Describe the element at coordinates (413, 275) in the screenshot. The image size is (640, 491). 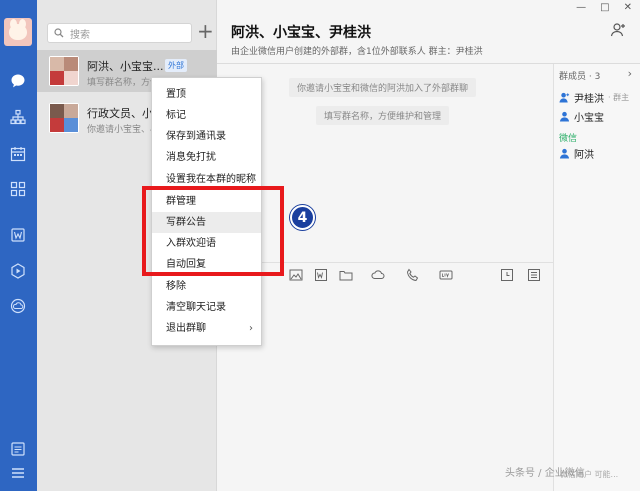
I see `phone-icon` at that location.